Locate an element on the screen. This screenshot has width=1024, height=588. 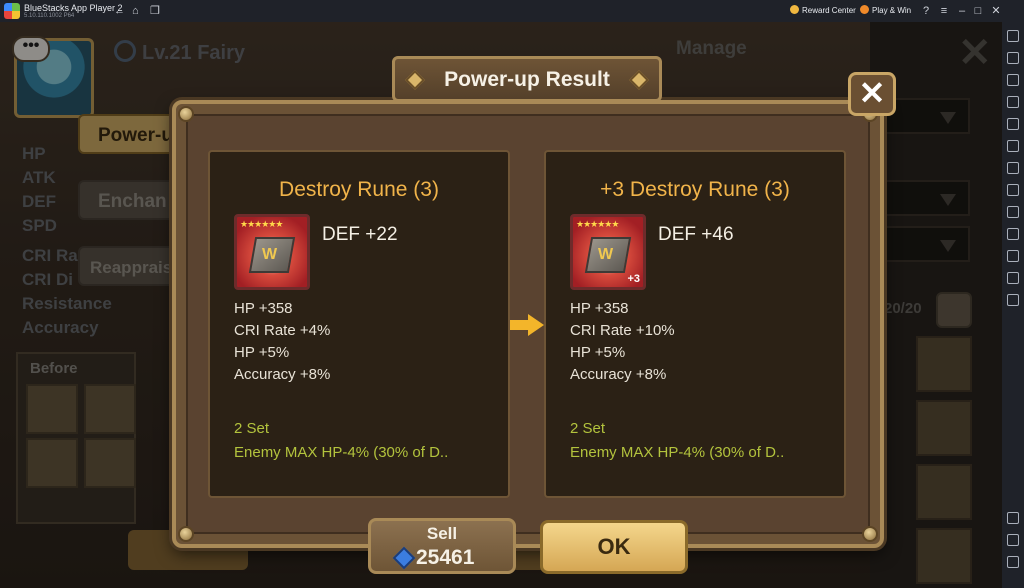
folder-icon is located at coordinates (1013, 212).